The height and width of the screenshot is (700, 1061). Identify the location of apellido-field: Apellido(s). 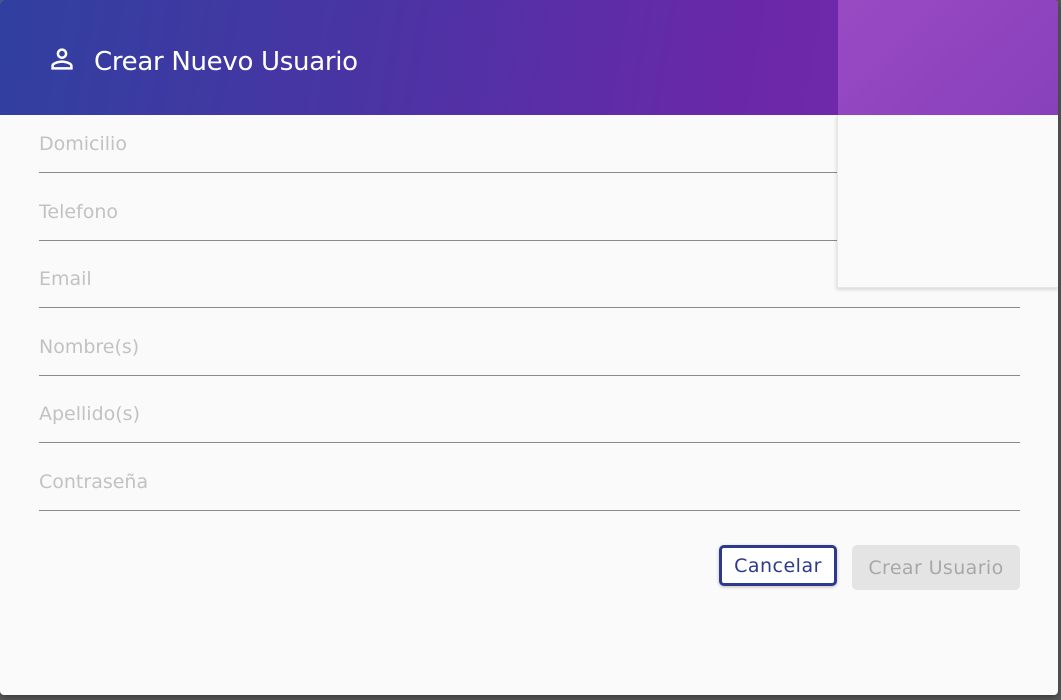
(529, 414).